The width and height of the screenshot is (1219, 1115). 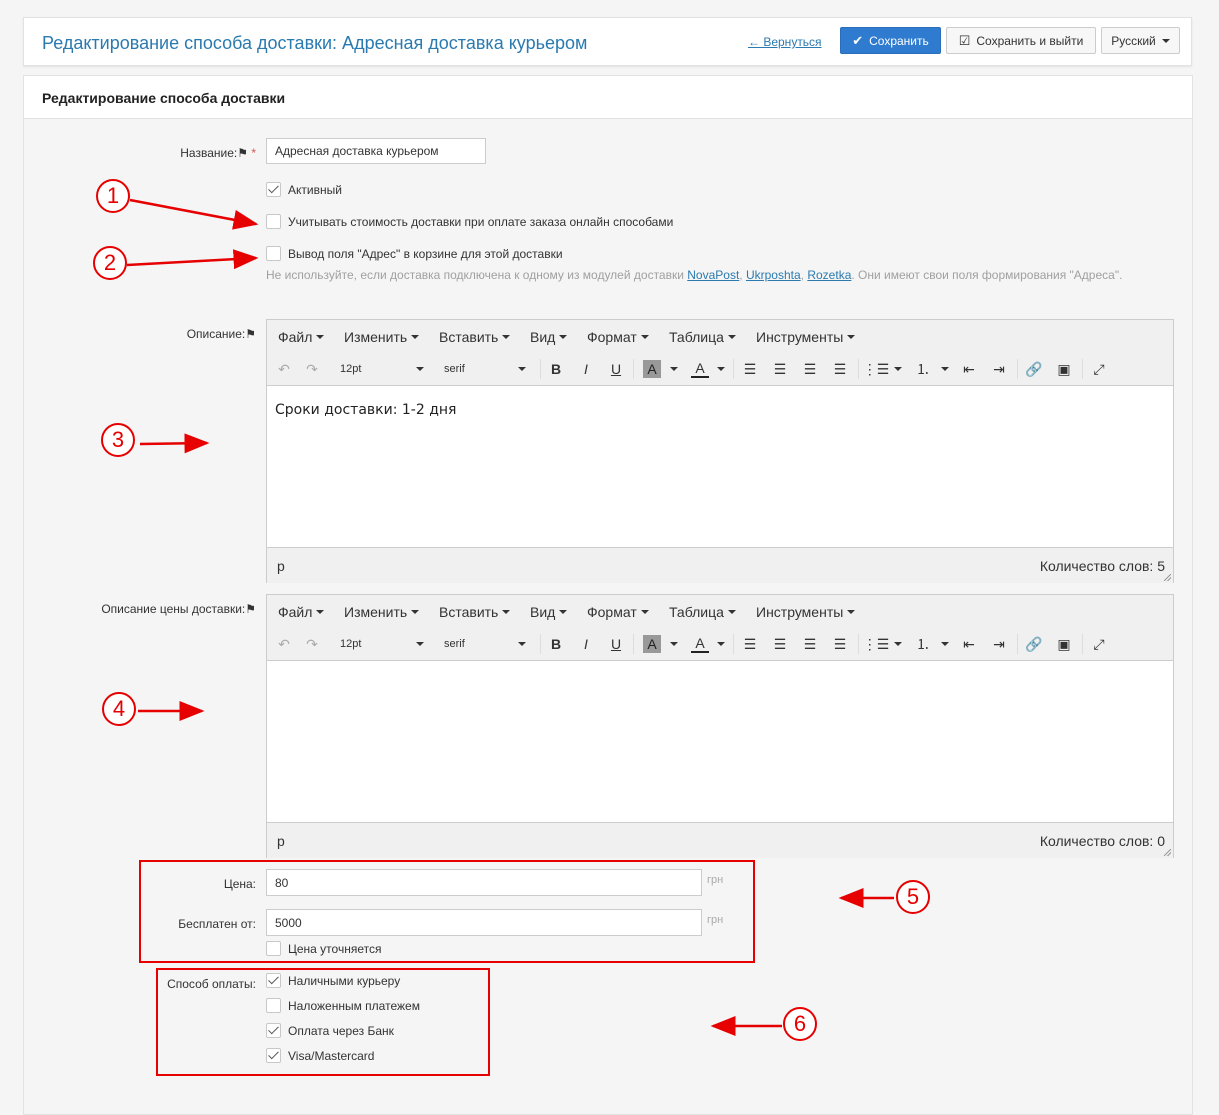 What do you see at coordinates (118, 440) in the screenshot?
I see `annotation-marker-3: 3` at bounding box center [118, 440].